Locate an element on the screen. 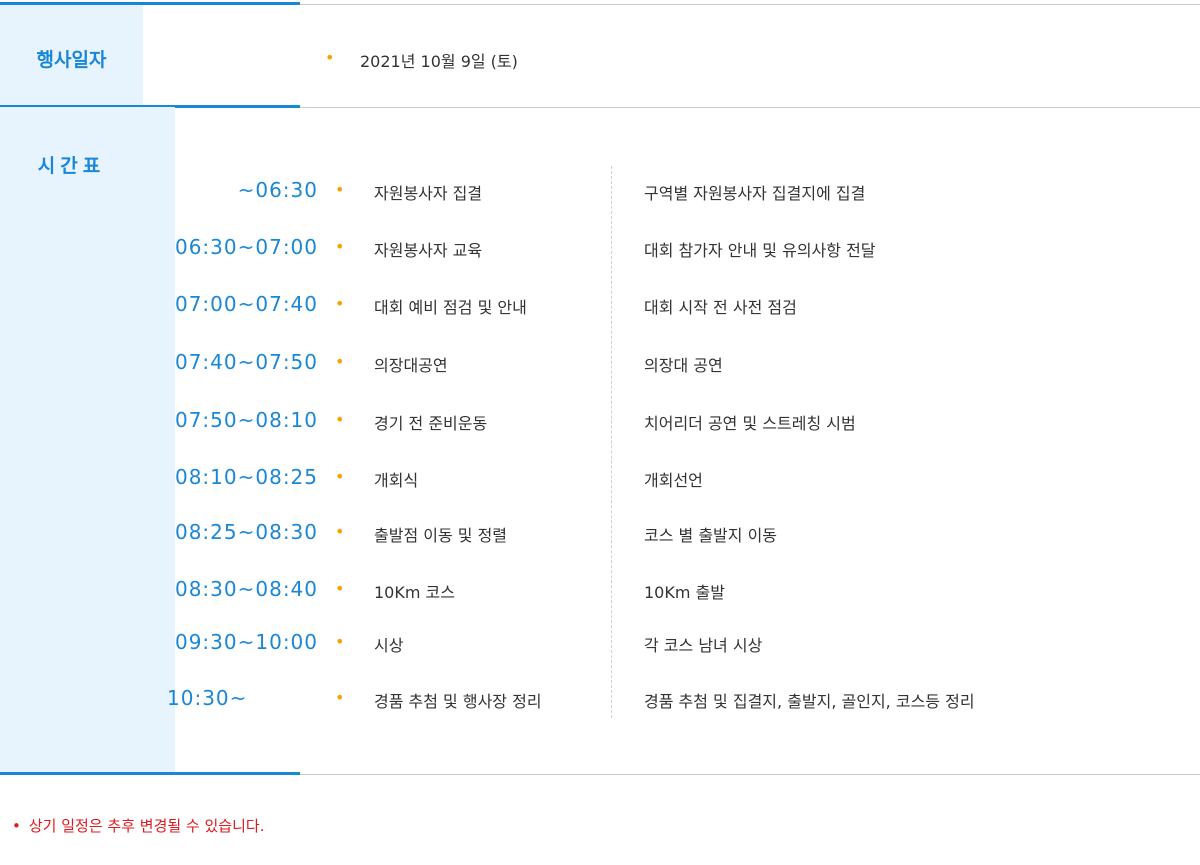 This screenshot has height=865, width=1200. schedule-label: 시간표 is located at coordinates (71, 166).